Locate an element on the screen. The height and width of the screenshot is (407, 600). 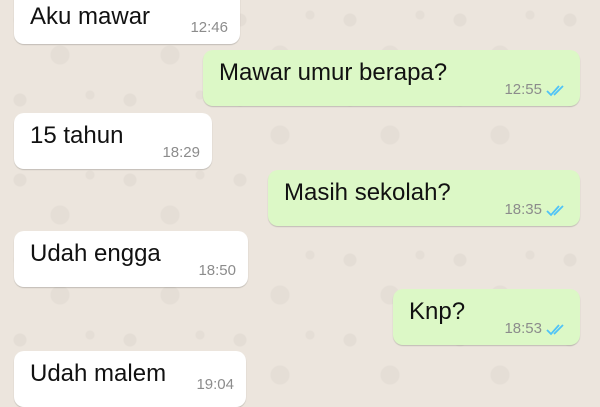
message-text: Masih sekolah? is located at coordinates (367, 192).